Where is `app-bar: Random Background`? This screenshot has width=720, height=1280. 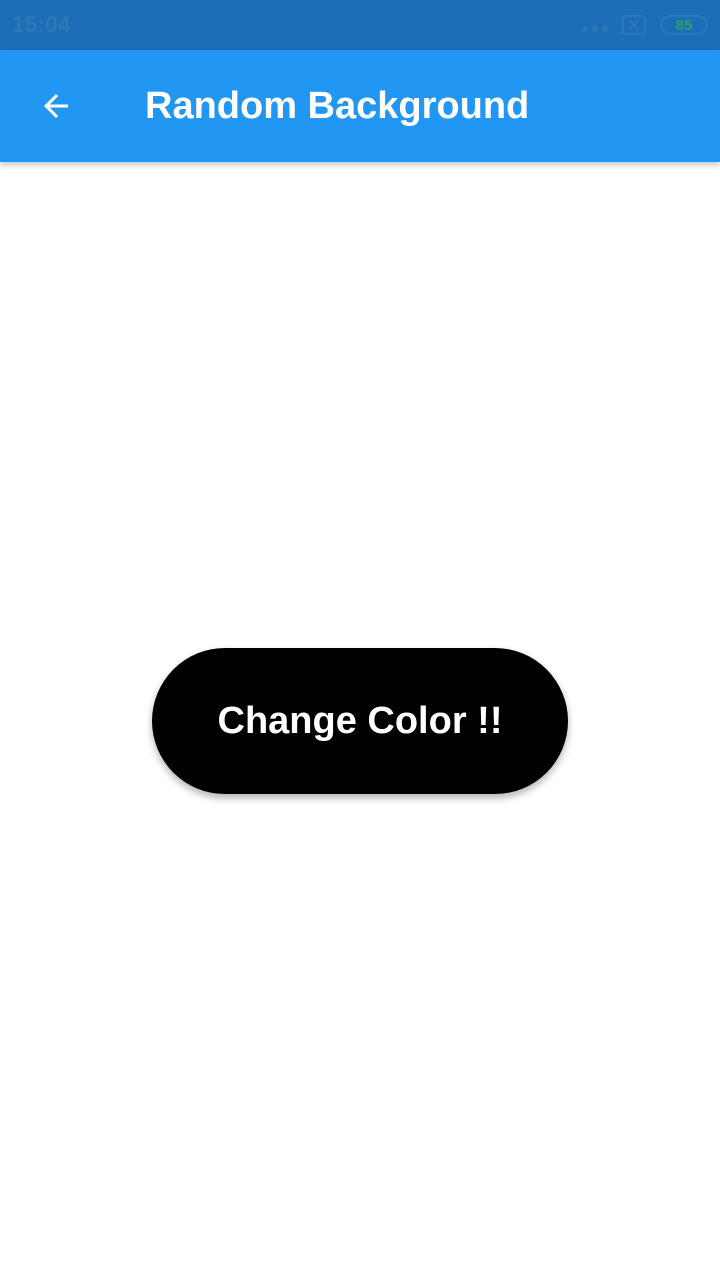 app-bar: Random Background is located at coordinates (360, 106).